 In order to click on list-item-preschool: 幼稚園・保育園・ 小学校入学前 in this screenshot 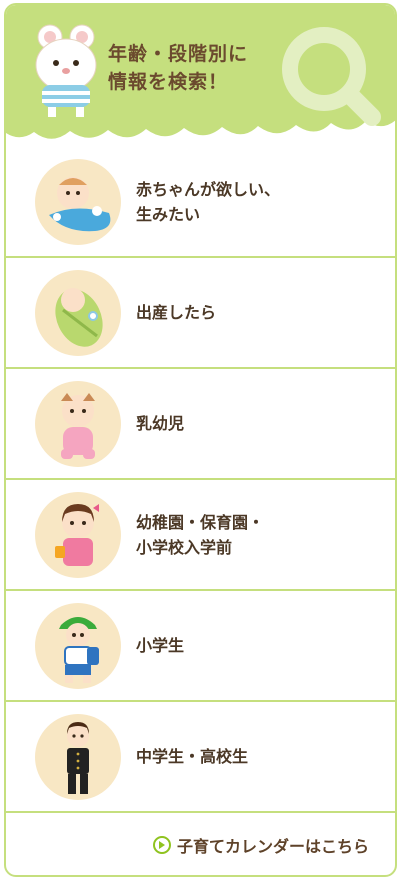, I will do `click(200, 535)`.